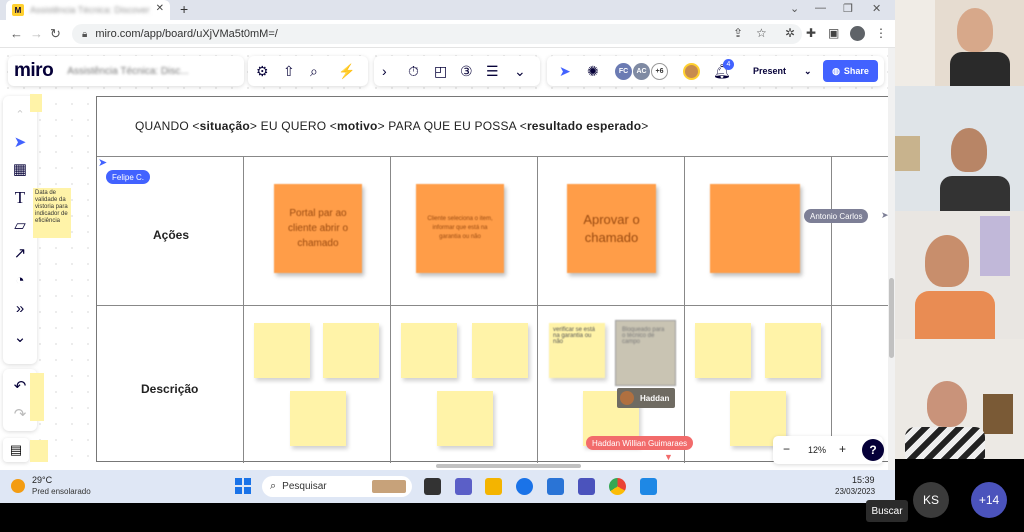  Describe the element at coordinates (645, 353) in the screenshot. I see `sticky-note-selected: Bloqueado para o técnico de campo` at that location.